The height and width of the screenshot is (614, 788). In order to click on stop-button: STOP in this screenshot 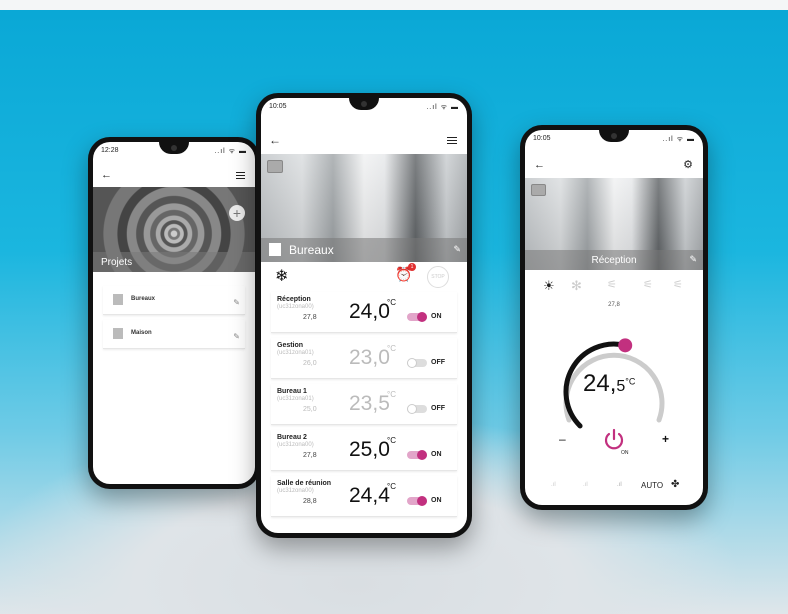, I will do `click(438, 277)`.